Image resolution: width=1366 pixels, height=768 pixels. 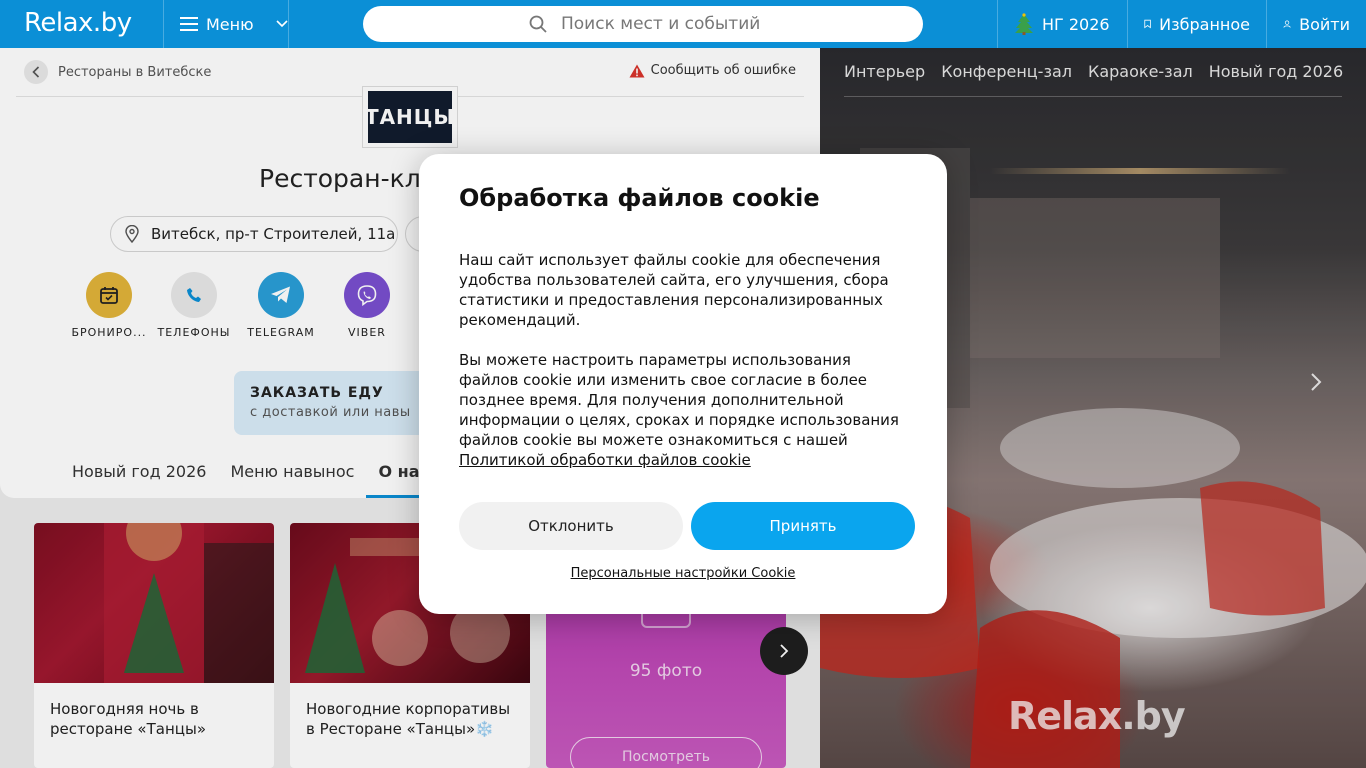 What do you see at coordinates (661, 24) in the screenshot?
I see `search-placeholder: Поиск мест и событий` at bounding box center [661, 24].